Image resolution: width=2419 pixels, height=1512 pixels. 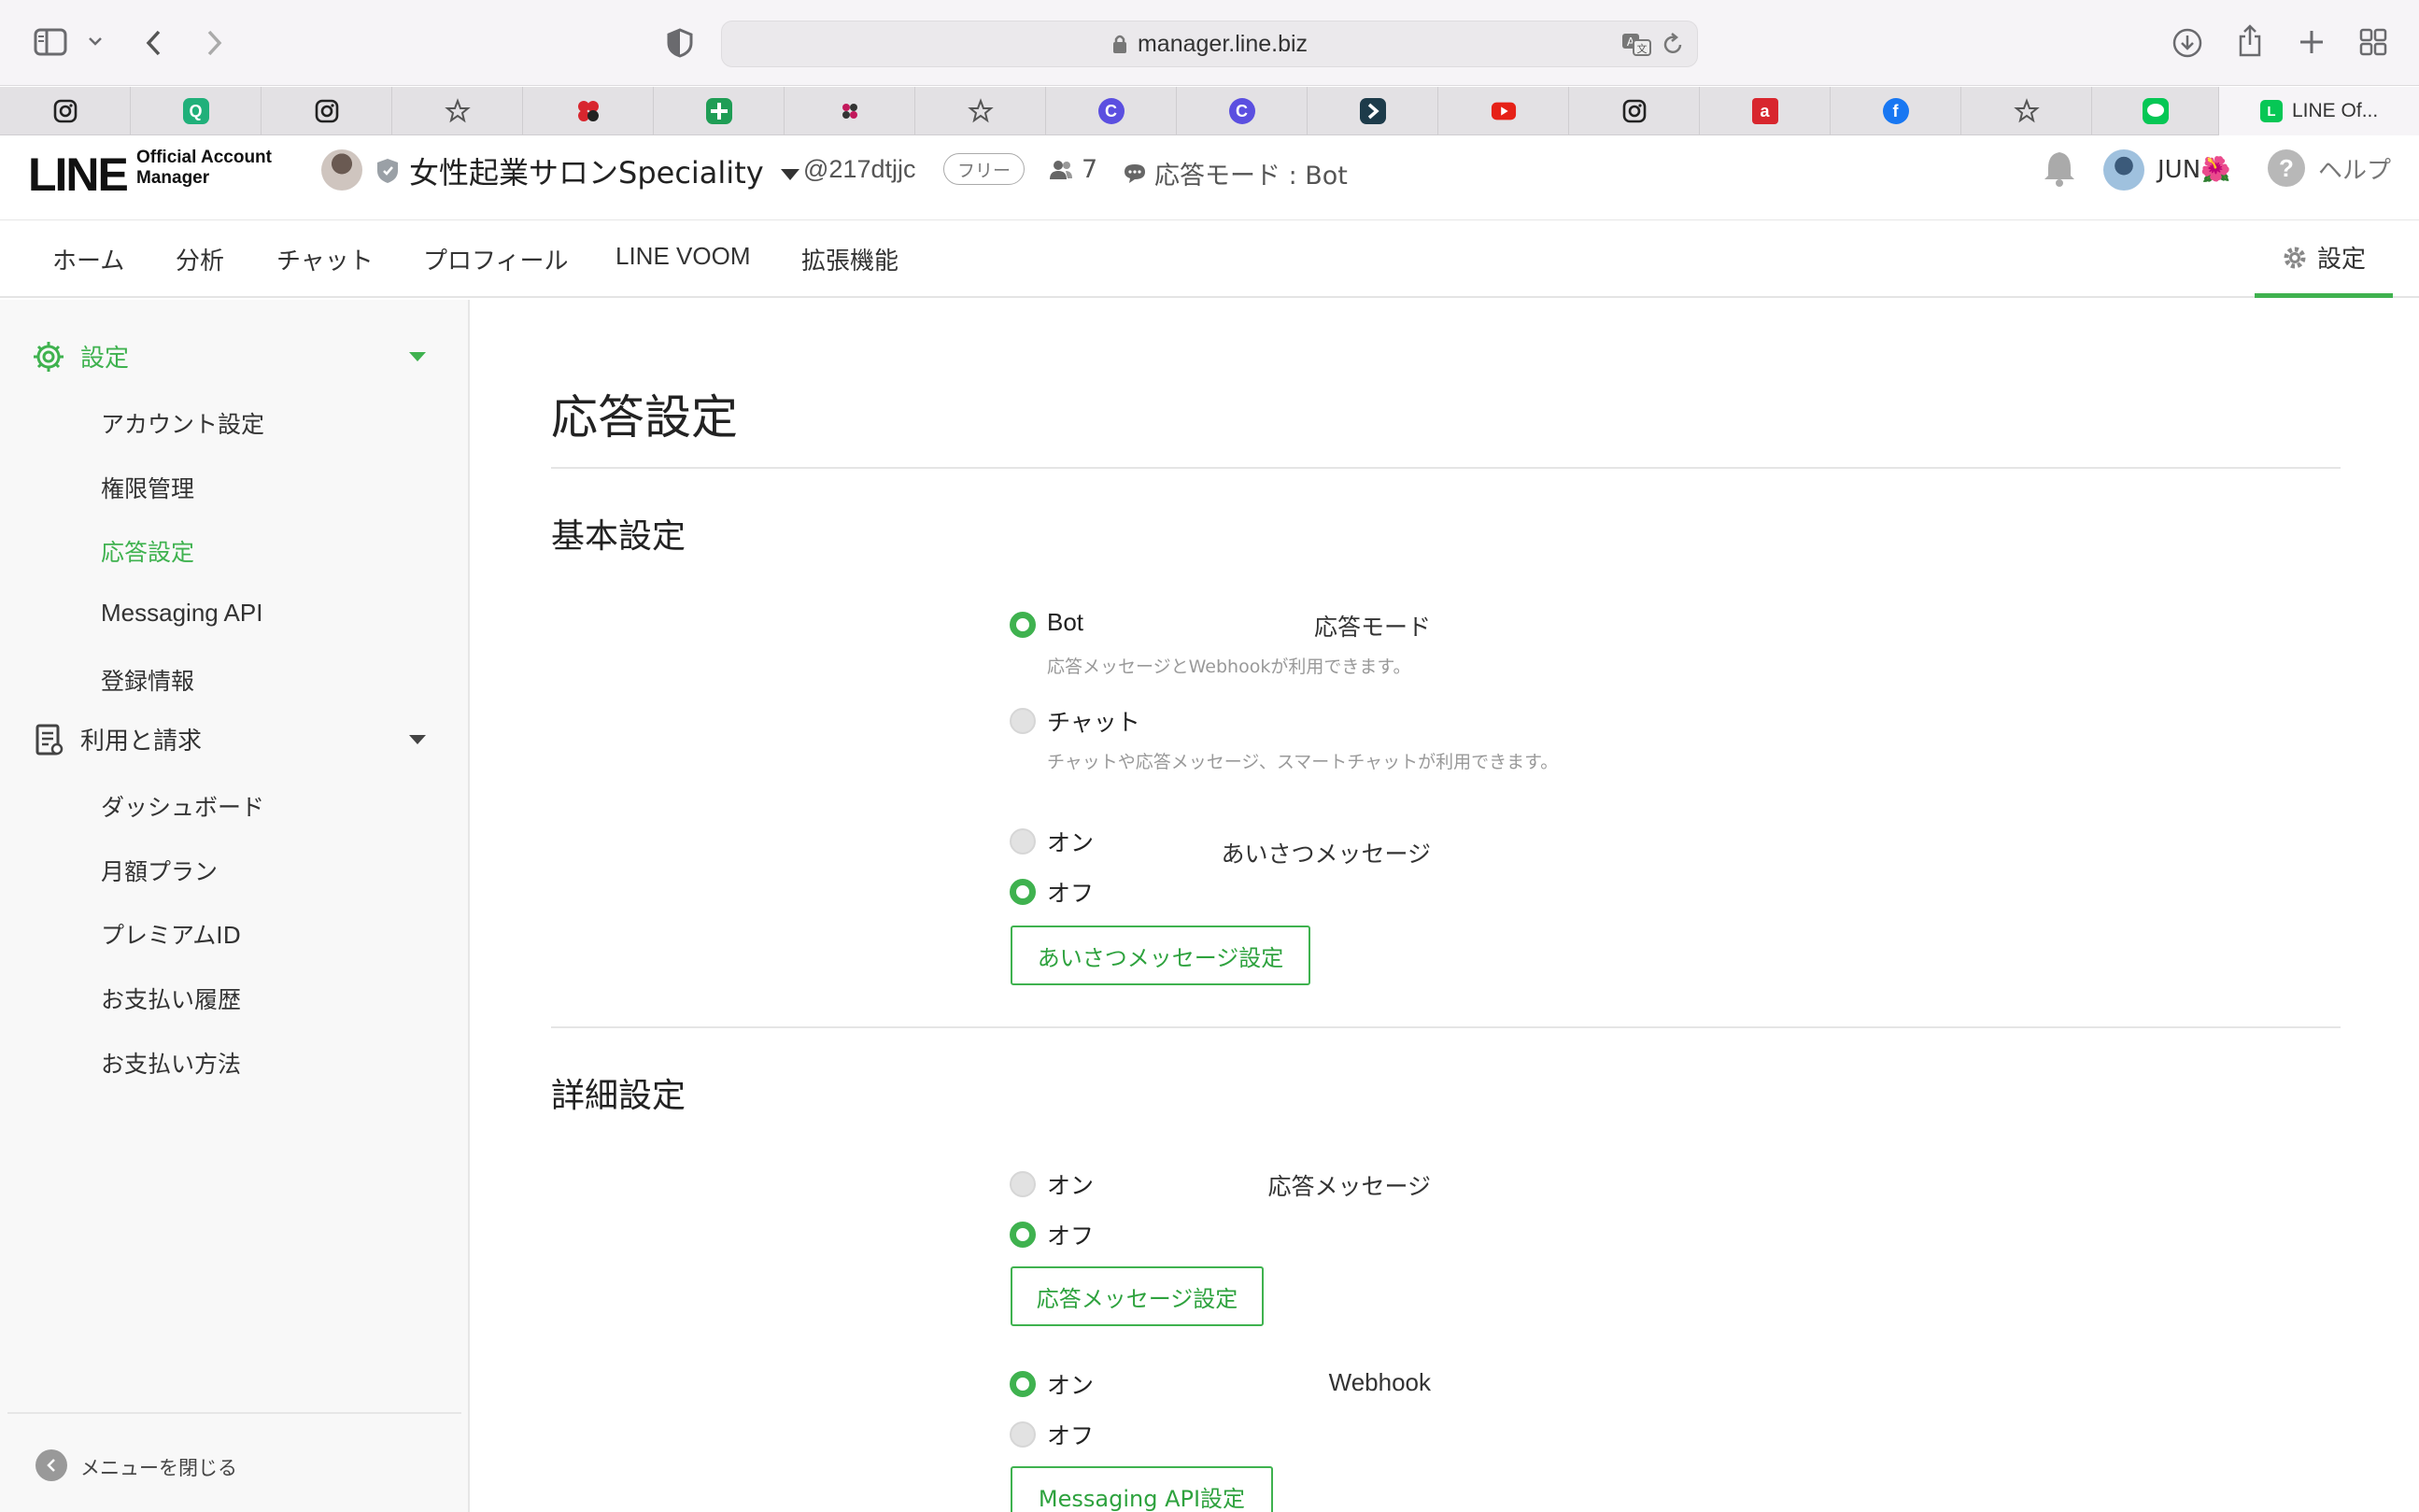 I want to click on shield-privacy-icon, so click(x=680, y=43).